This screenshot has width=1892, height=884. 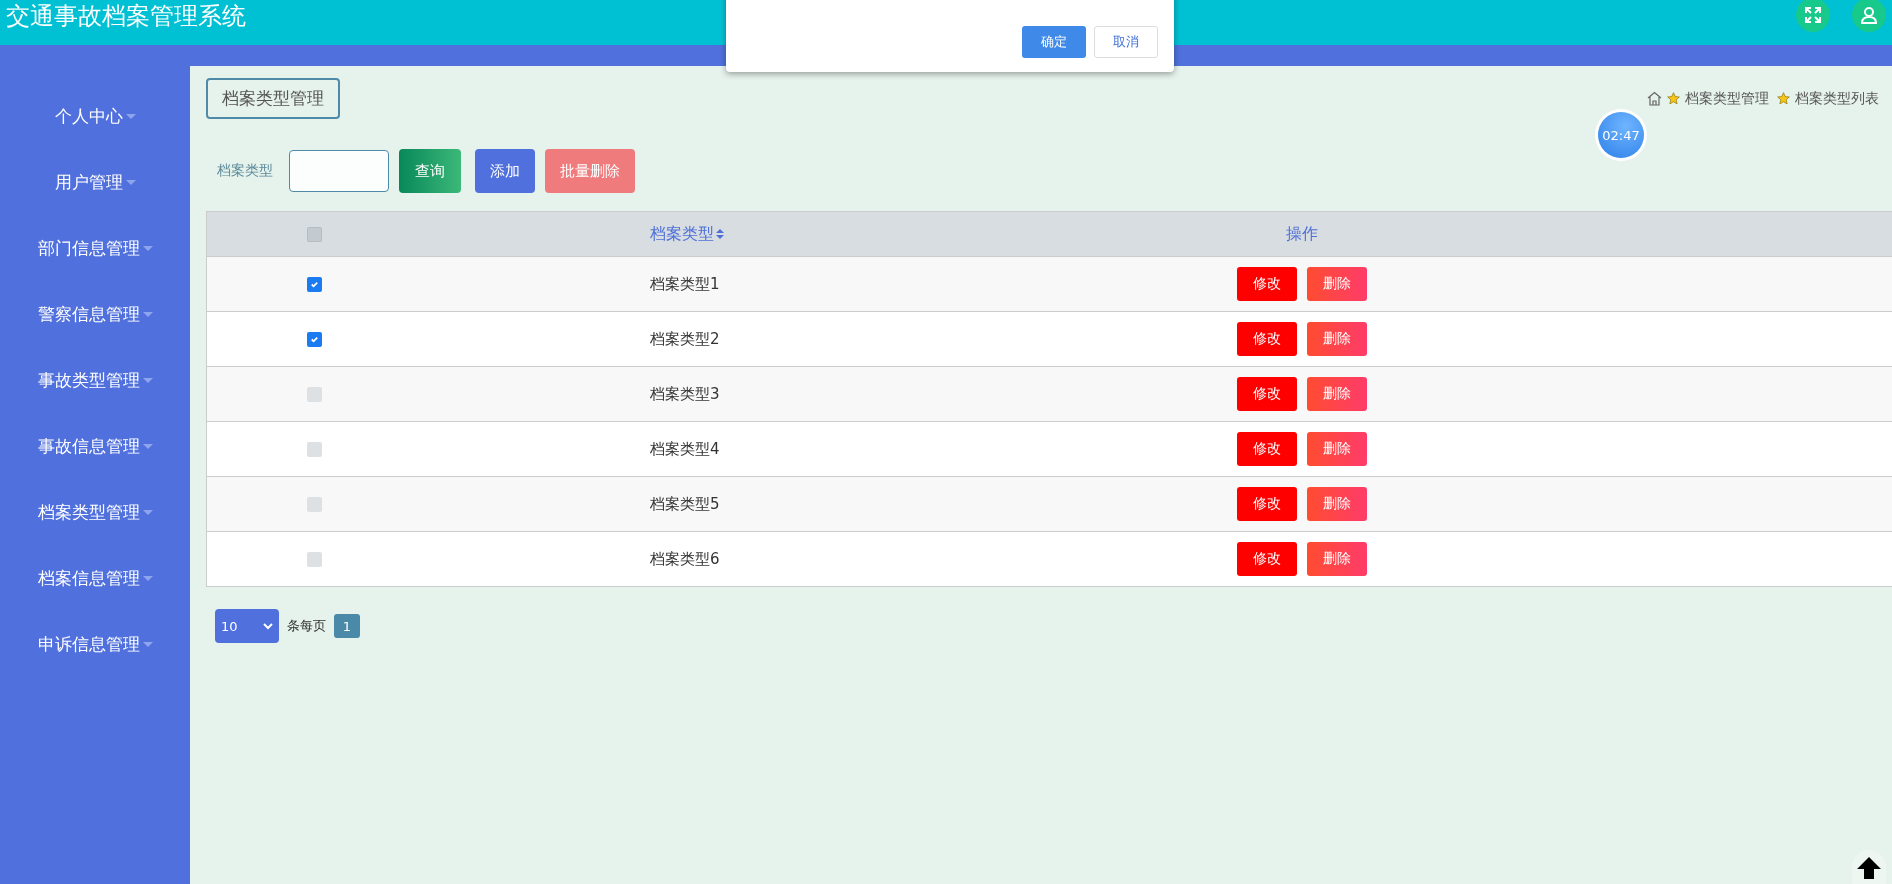 I want to click on add-button: 添加, so click(x=505, y=171).